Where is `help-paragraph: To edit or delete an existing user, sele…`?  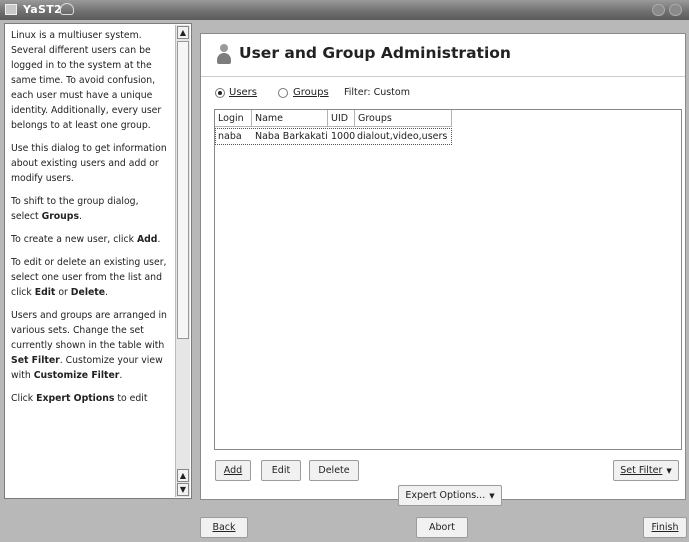
help-paragraph: To edit or delete an existing user, sele… is located at coordinates (89, 277).